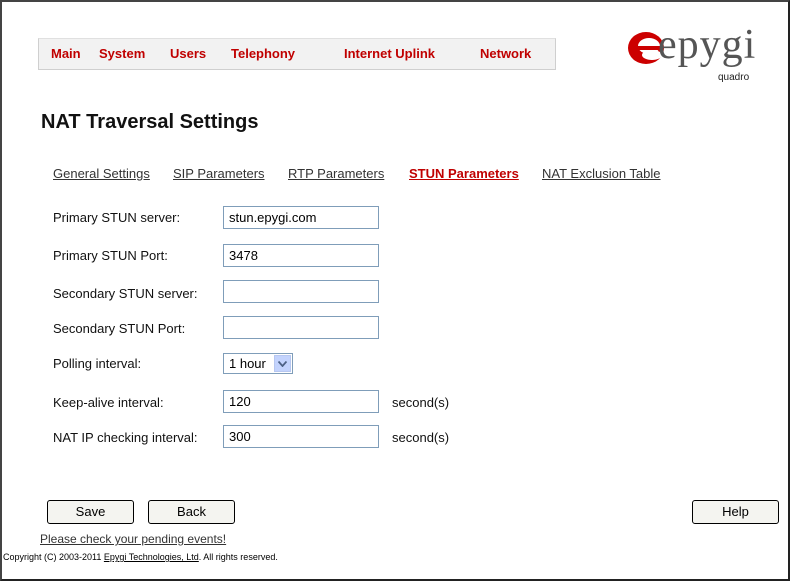 The width and height of the screenshot is (790, 581). What do you see at coordinates (191, 512) in the screenshot?
I see `back-button: Back` at bounding box center [191, 512].